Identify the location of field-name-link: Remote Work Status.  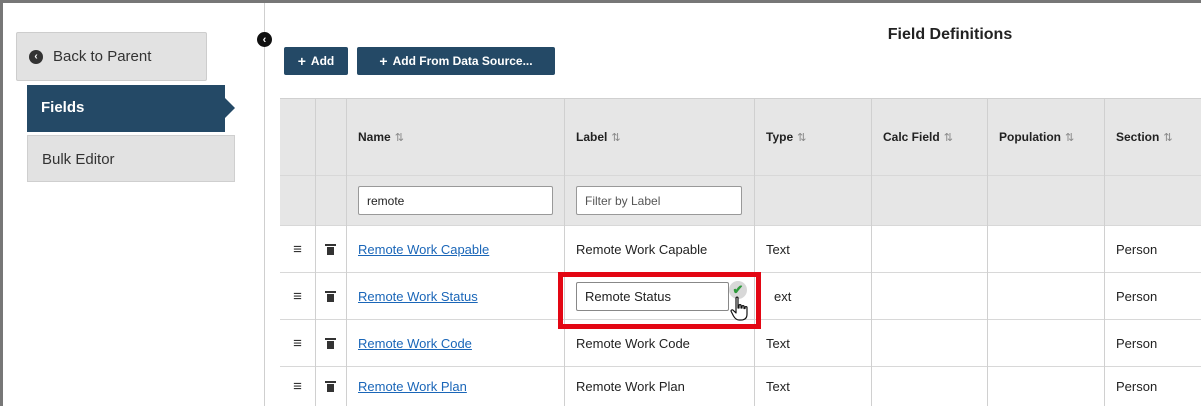
(418, 296).